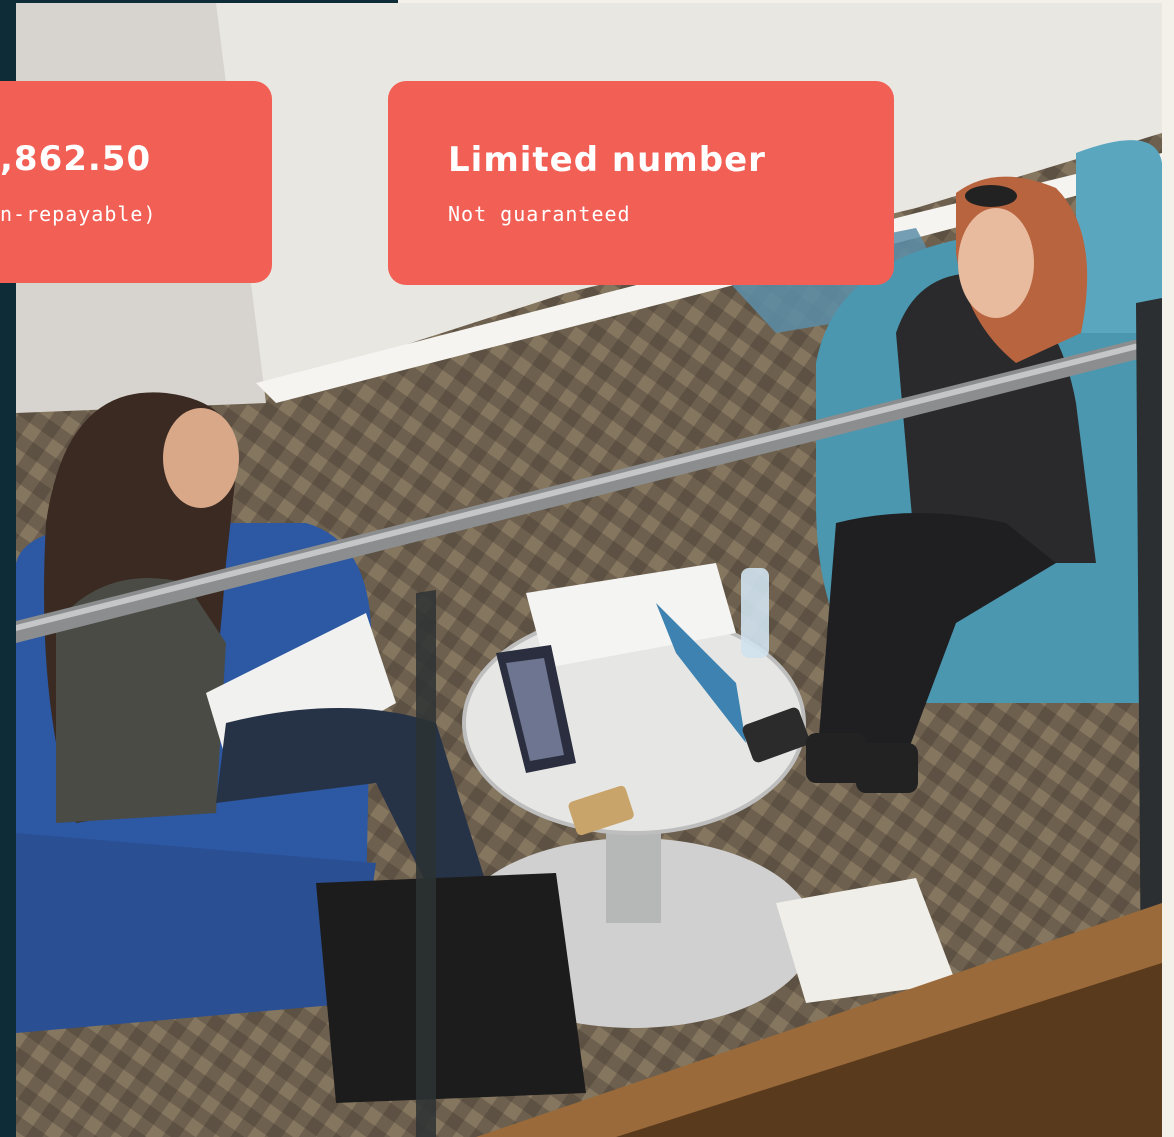 Image resolution: width=1174 pixels, height=1137 pixels. Describe the element at coordinates (136, 182) in the screenshot. I see `grant-amount-card: ,862.50 n-repayable)` at that location.